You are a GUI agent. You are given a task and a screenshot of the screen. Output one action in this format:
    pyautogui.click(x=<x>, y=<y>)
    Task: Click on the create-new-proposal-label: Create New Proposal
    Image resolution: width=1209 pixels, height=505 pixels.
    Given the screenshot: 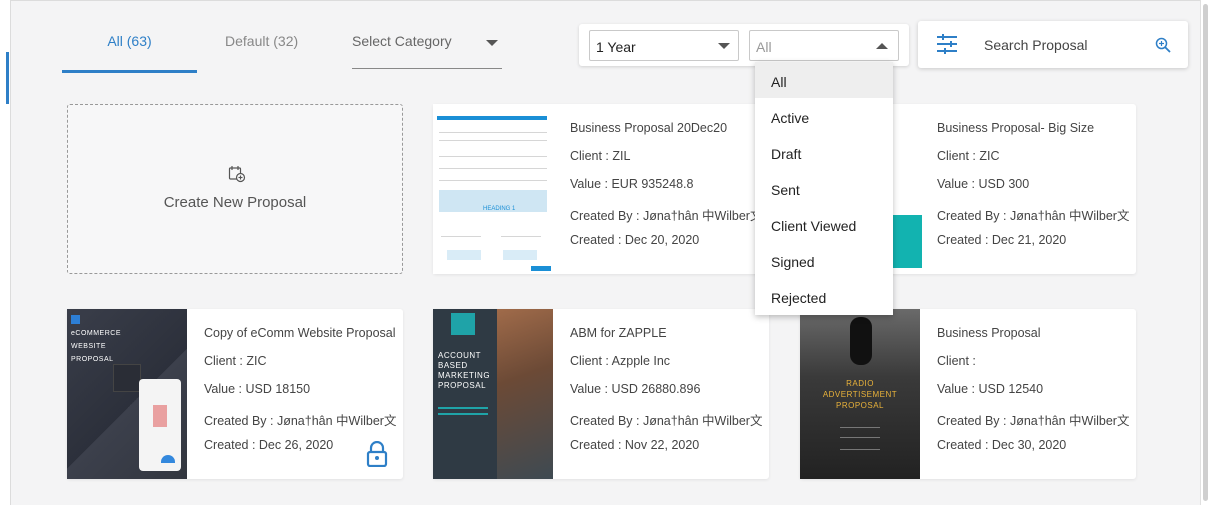 What is the action you would take?
    pyautogui.click(x=235, y=202)
    